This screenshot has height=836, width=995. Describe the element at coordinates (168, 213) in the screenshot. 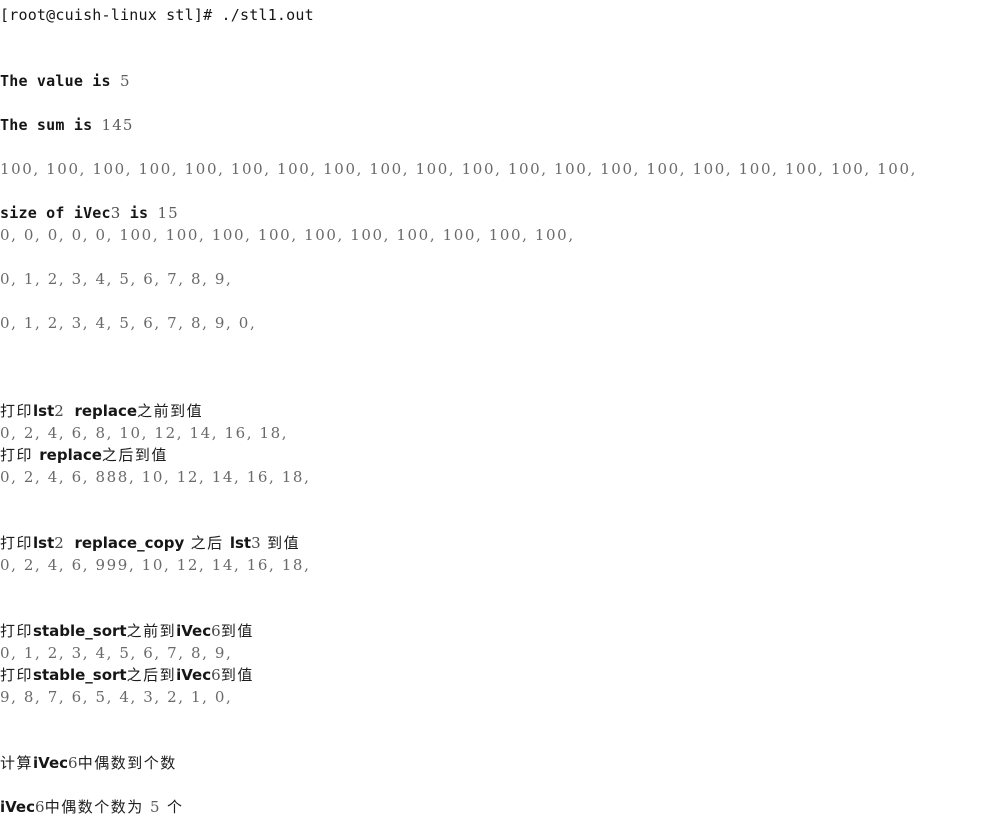

I see `terminal-text-segment: 15` at that location.